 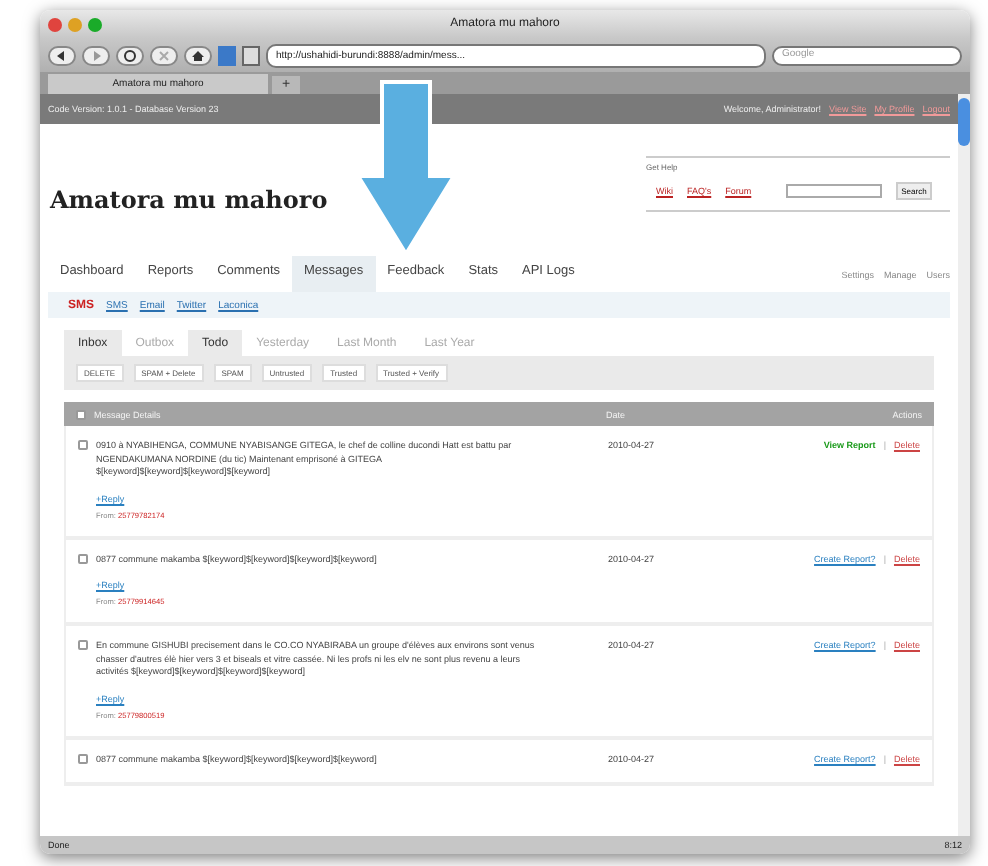 I want to click on bookmark-icon, so click(x=227, y=55).